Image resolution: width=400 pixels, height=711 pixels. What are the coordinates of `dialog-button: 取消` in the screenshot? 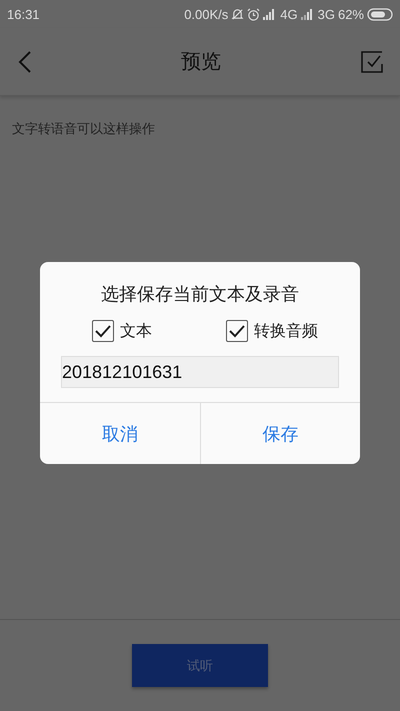 It's located at (120, 433).